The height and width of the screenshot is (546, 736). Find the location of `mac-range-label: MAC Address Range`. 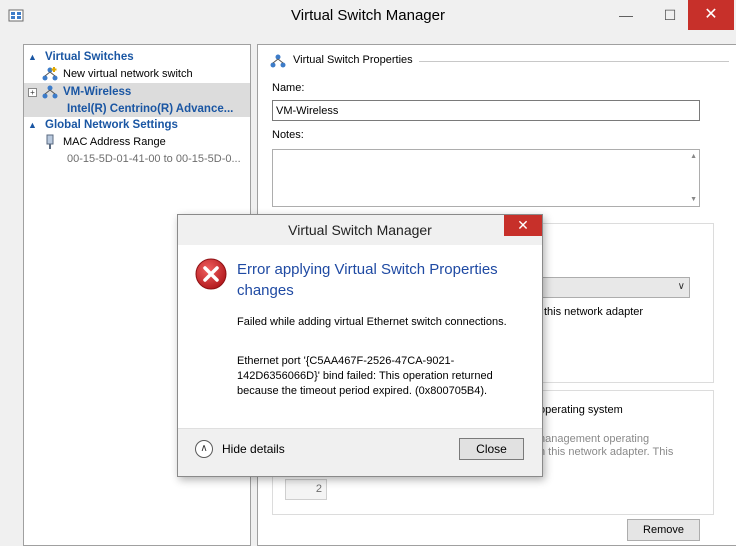

mac-range-label: MAC Address Range is located at coordinates (114, 142).